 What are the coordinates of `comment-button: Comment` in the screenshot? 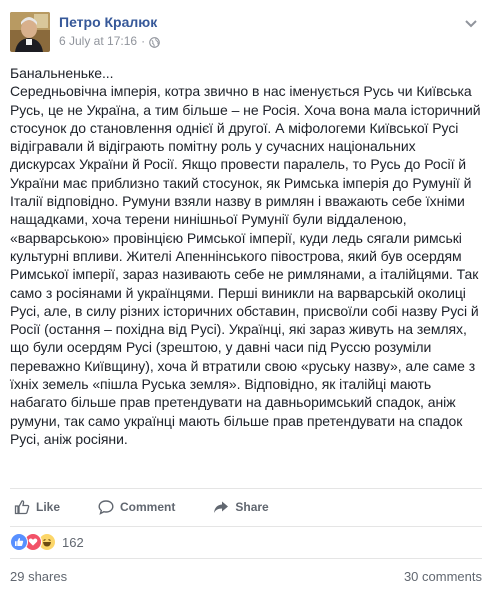 It's located at (136, 507).